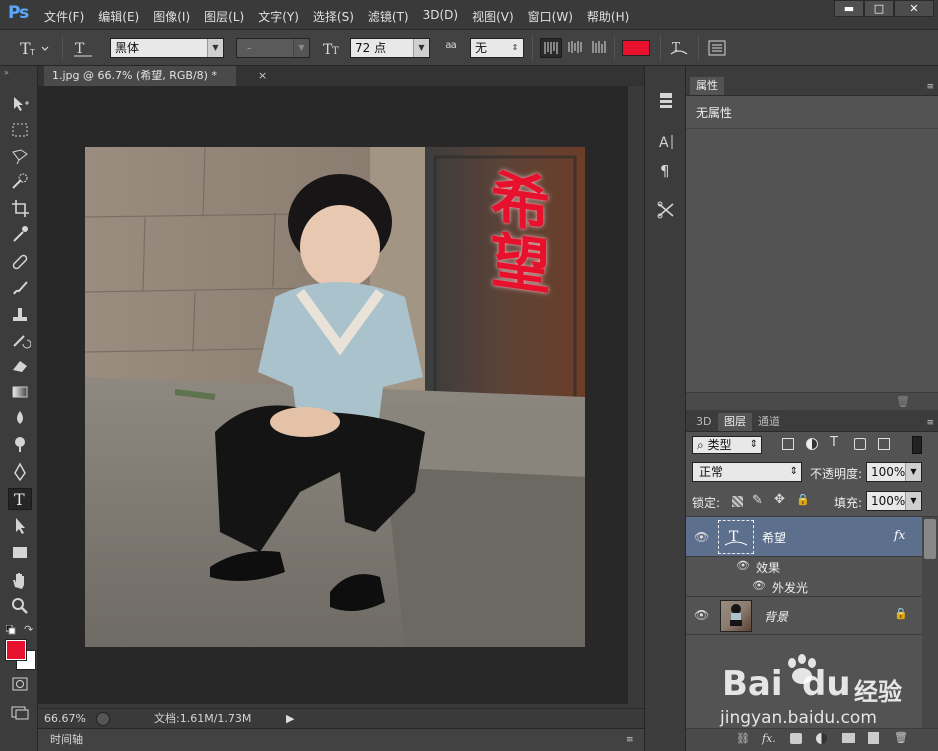 This screenshot has height=751, width=938. I want to click on maximize-button: □, so click(879, 8).